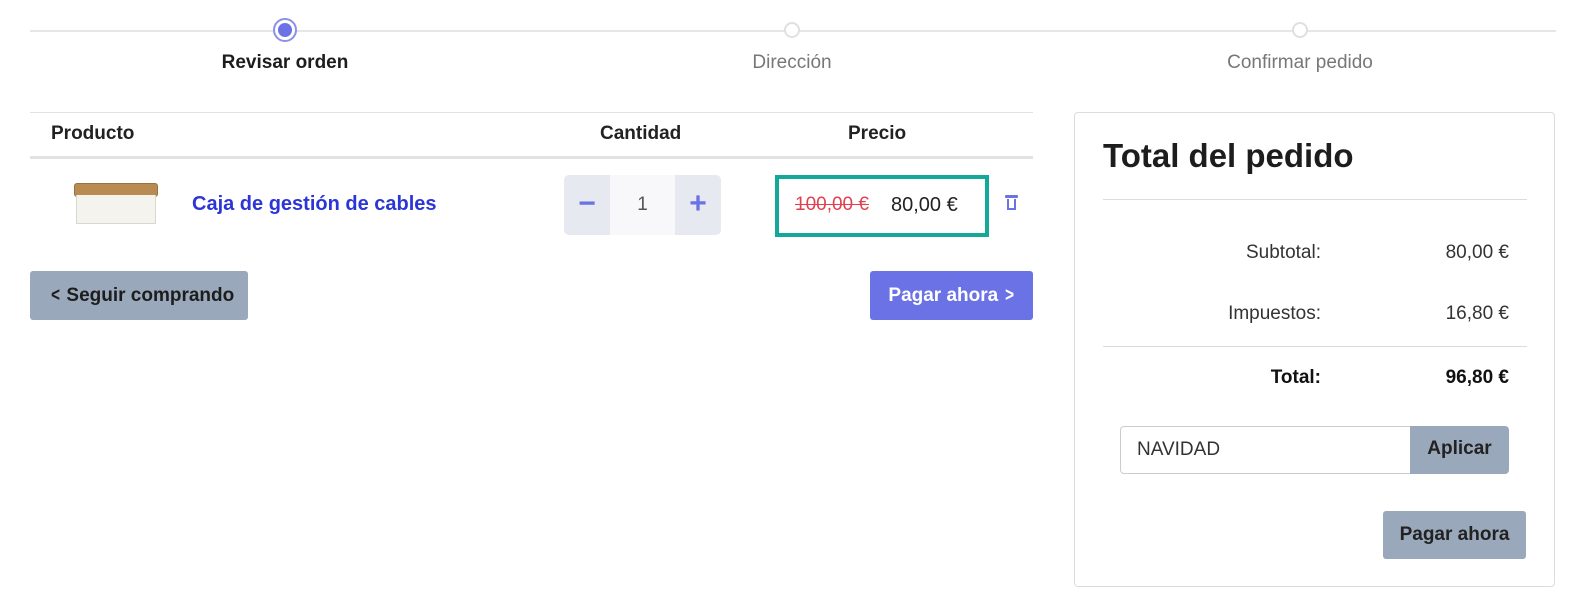  Describe the element at coordinates (1477, 377) in the screenshot. I see `total-value: 96,80 €` at that location.